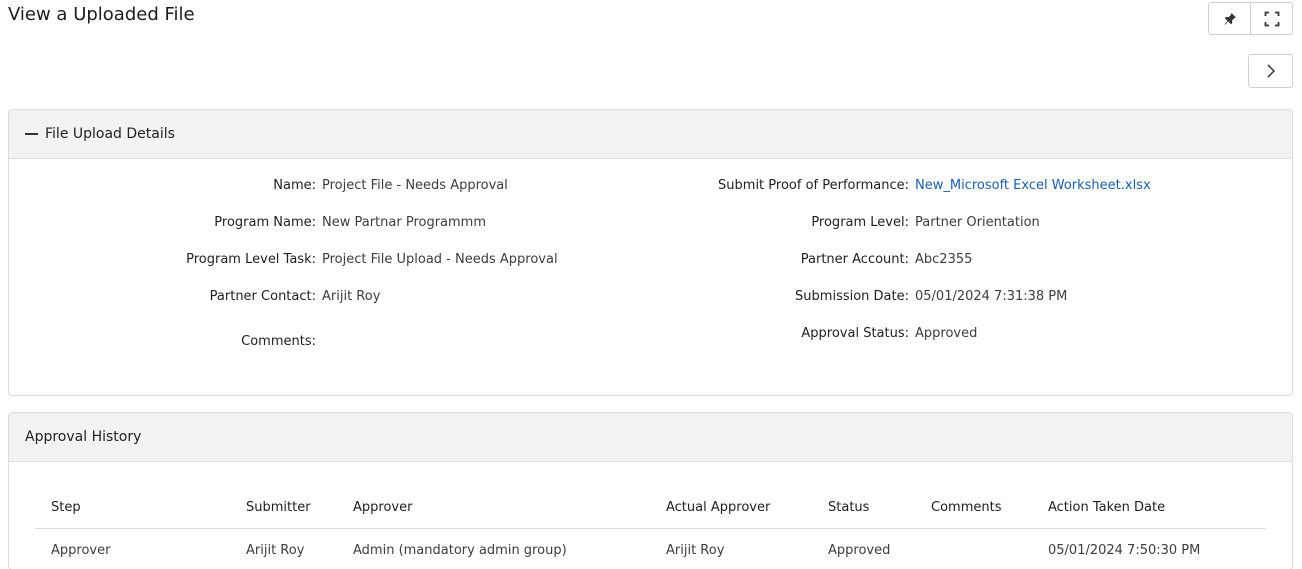 The width and height of the screenshot is (1302, 569). I want to click on proof-of-performance-label: Submit Proof of Performance:, so click(813, 185).